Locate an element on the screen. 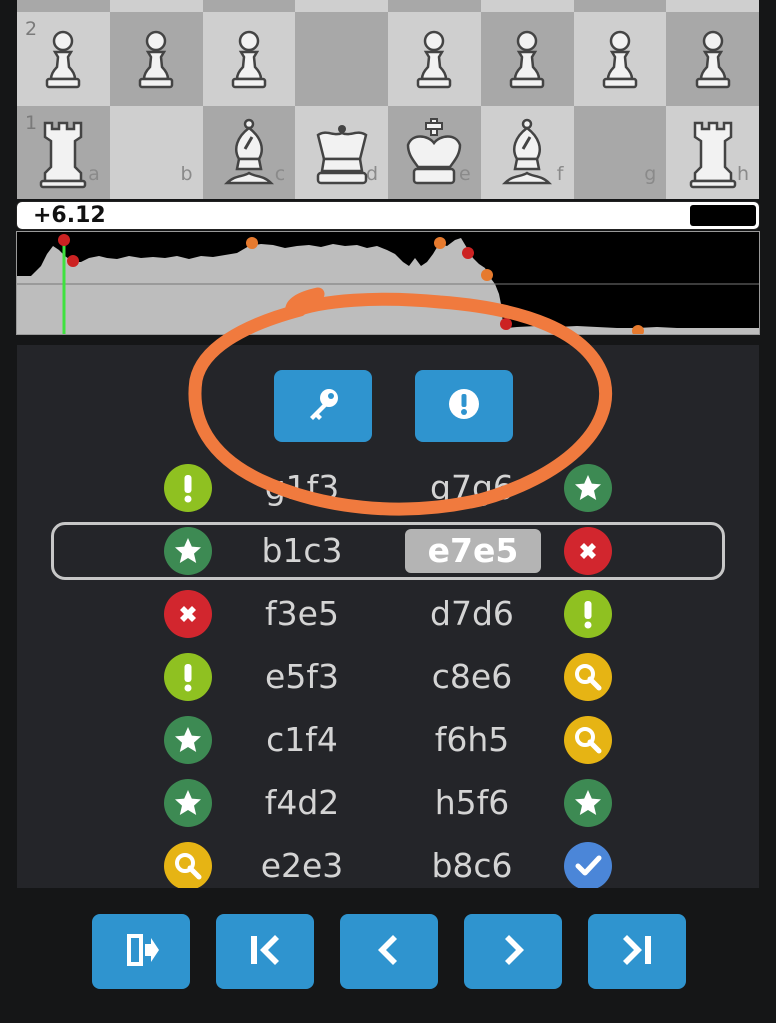  evaluation-score: +6.12 is located at coordinates (69, 215).